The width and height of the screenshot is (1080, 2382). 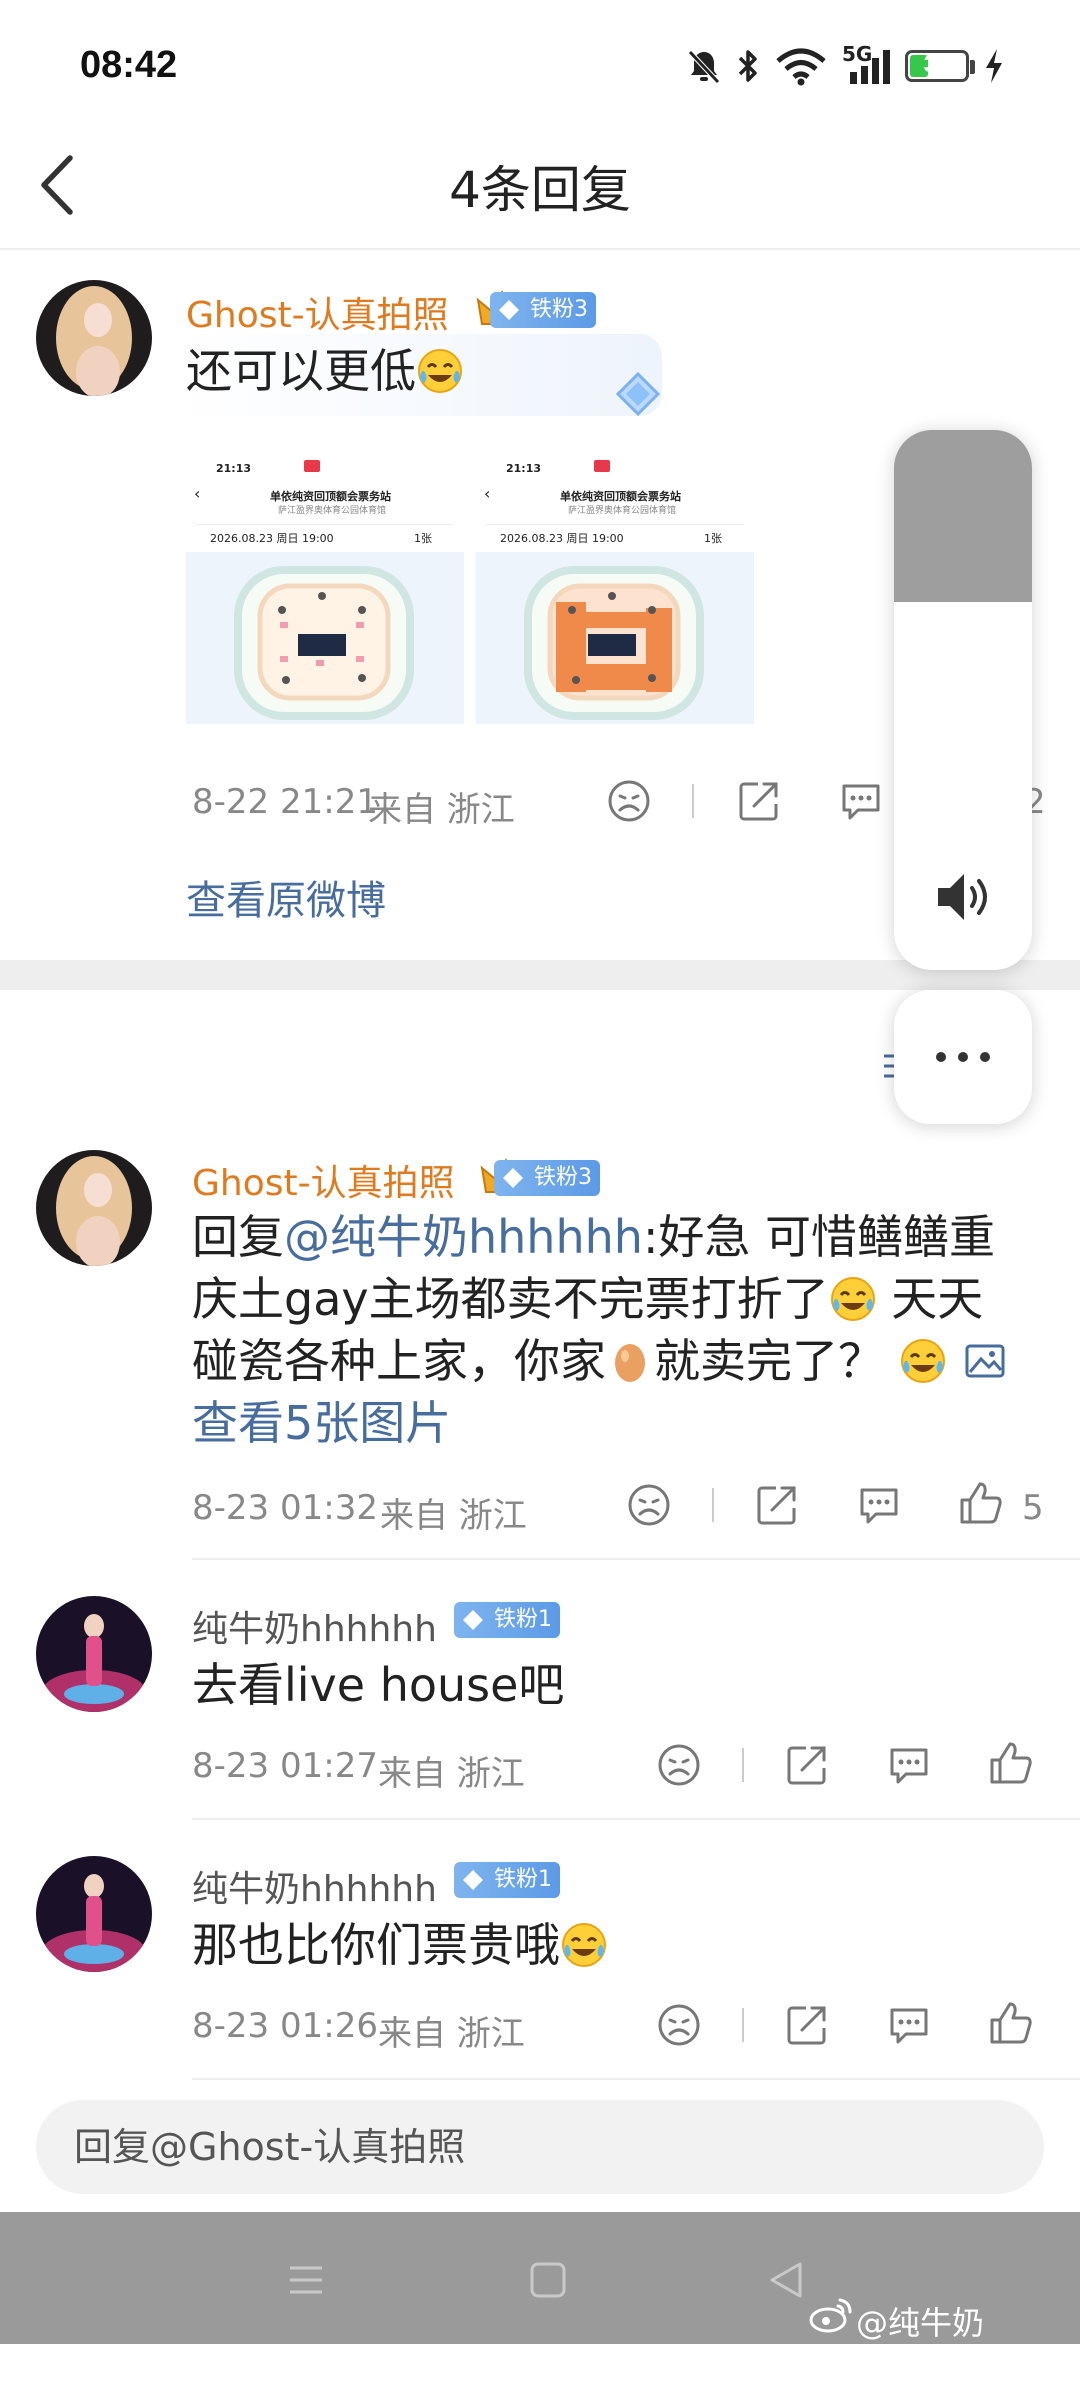 I want to click on charging-icon, so click(x=994, y=66).